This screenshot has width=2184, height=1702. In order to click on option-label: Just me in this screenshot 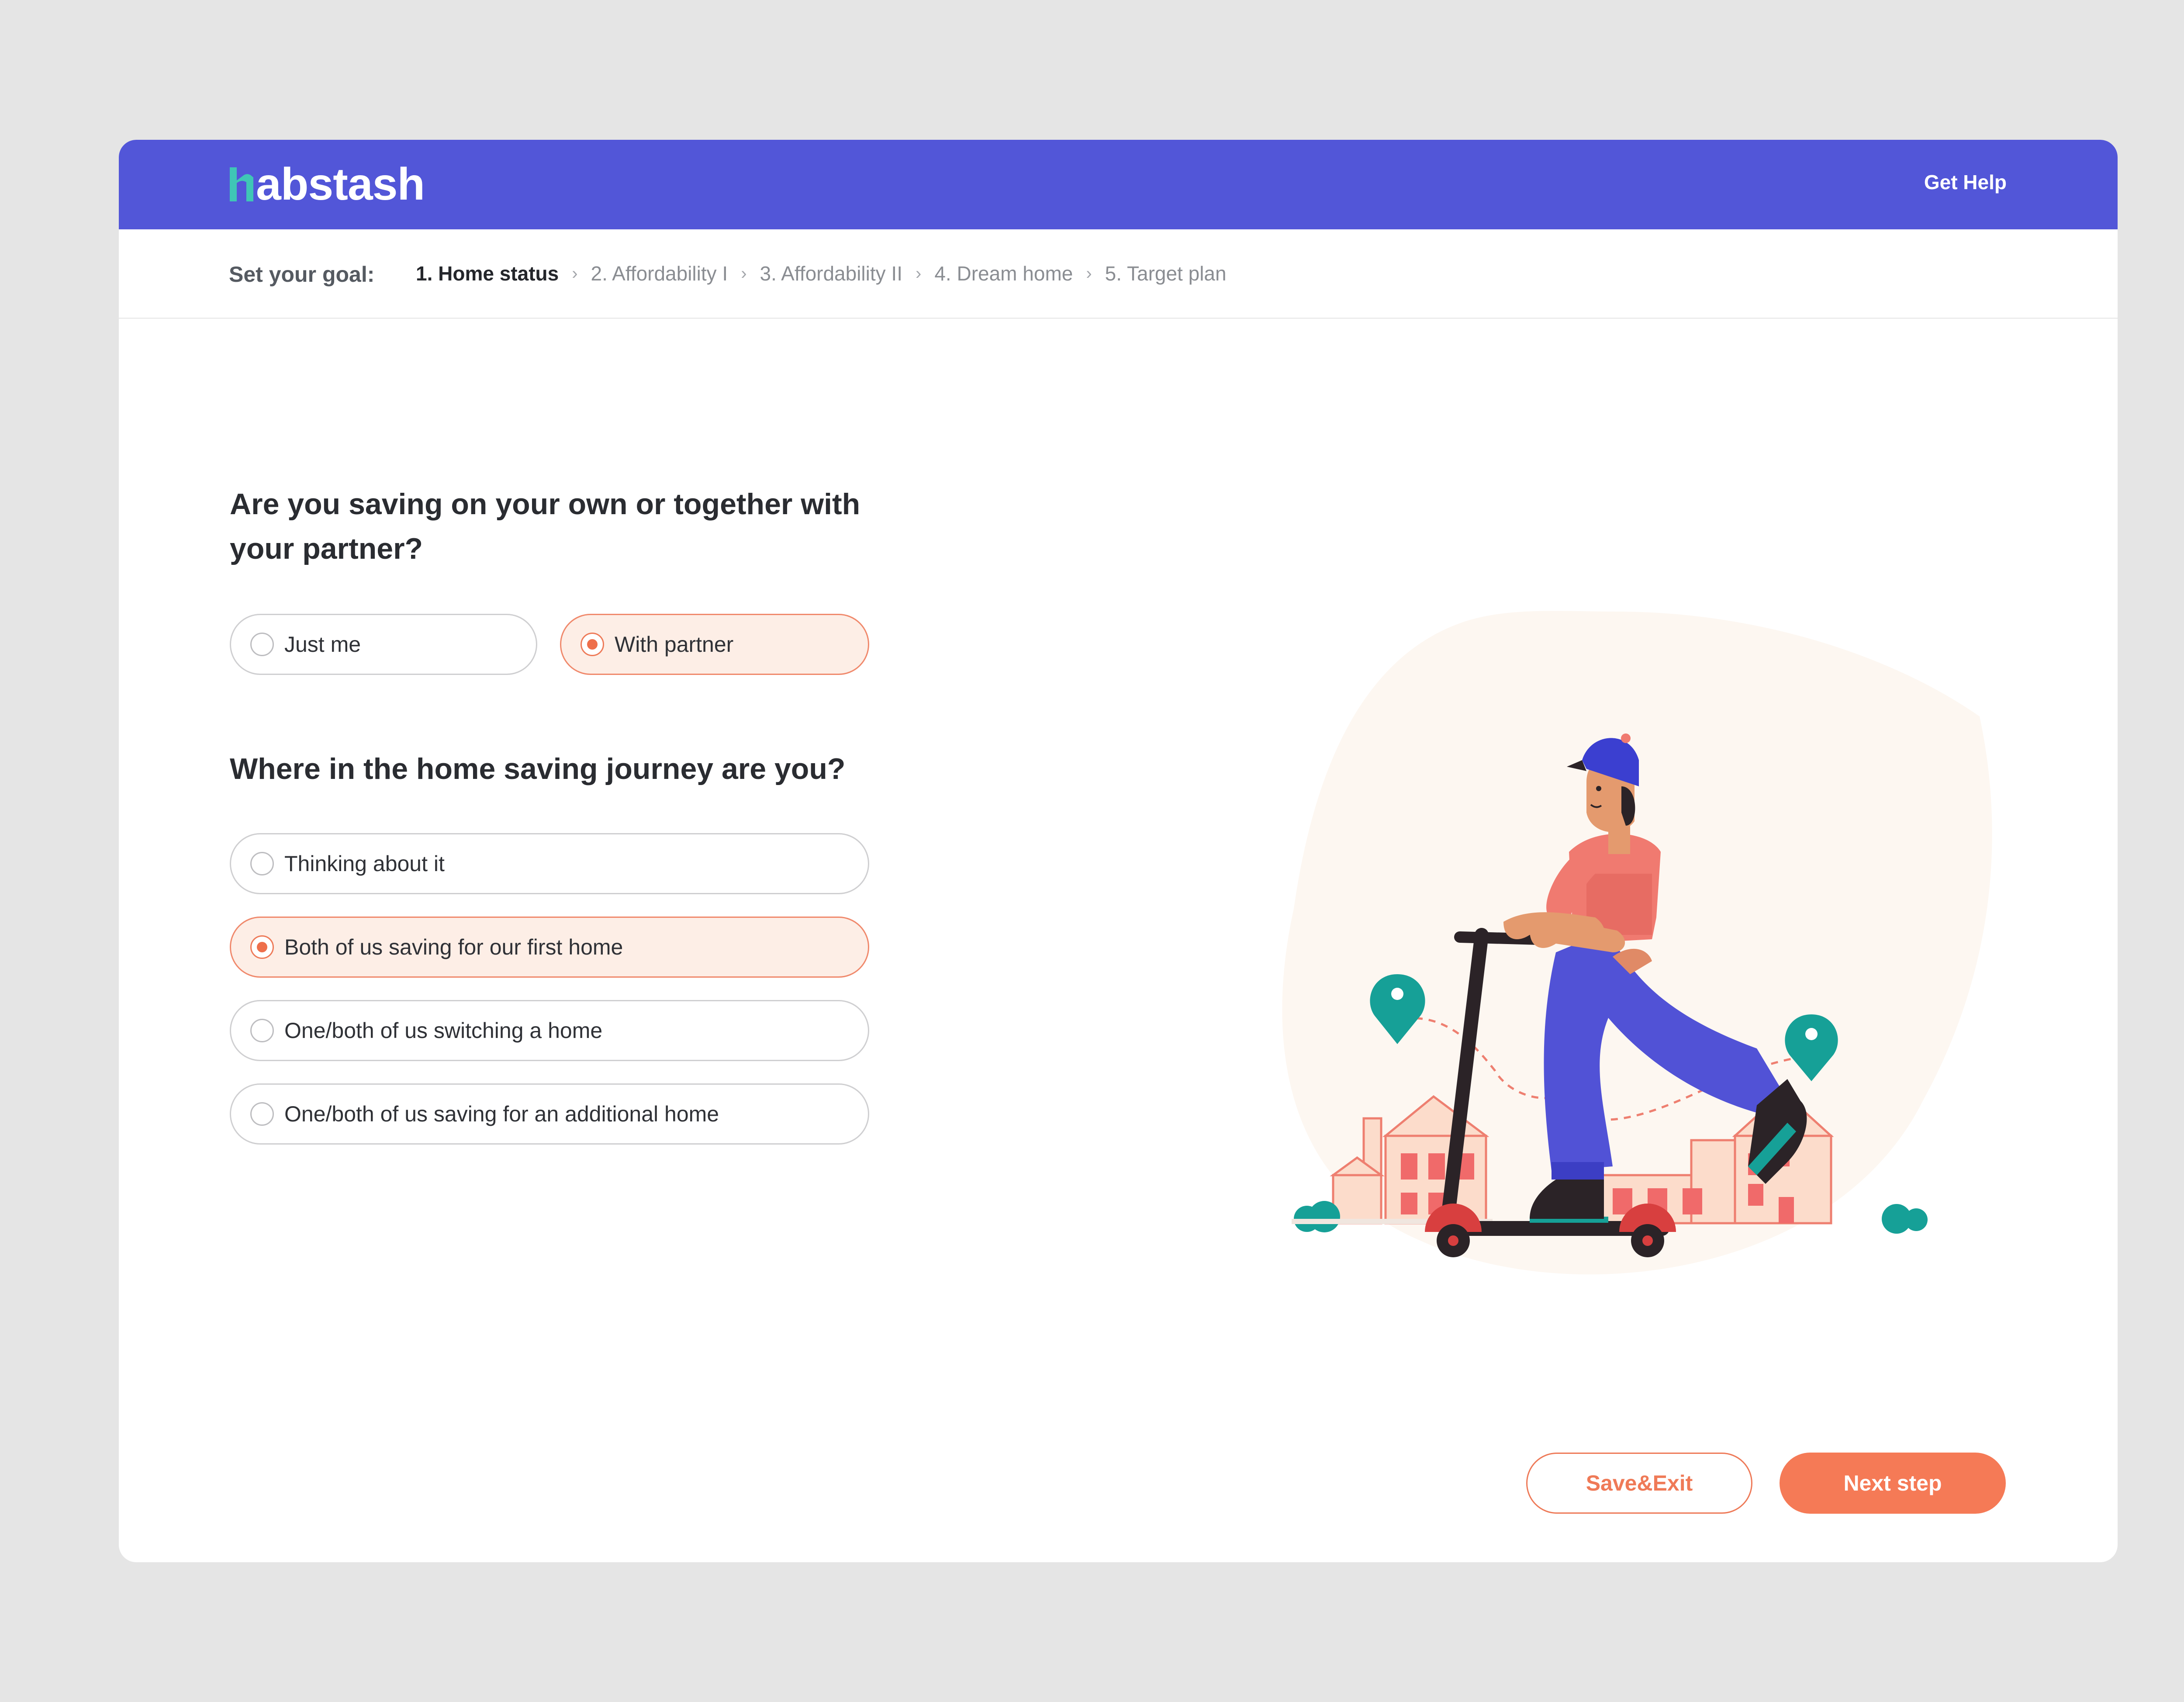, I will do `click(322, 644)`.